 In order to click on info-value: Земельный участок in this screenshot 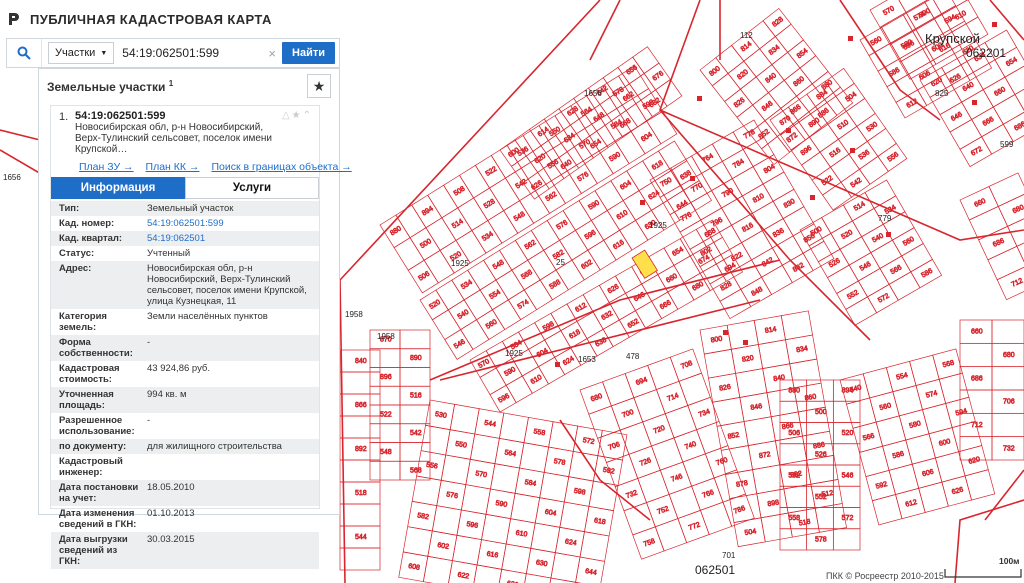, I will do `click(190, 208)`.